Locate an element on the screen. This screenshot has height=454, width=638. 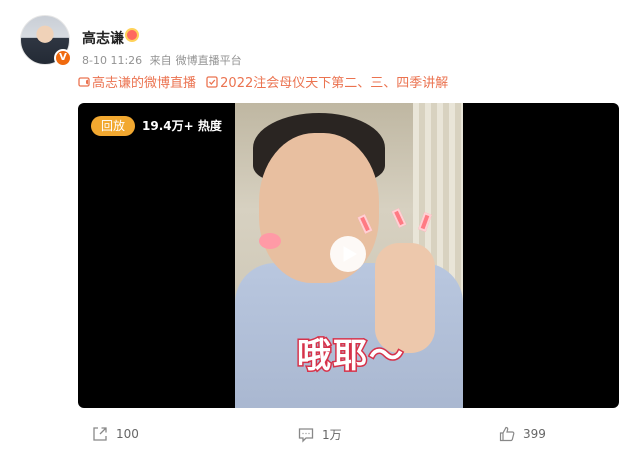
author-name: 高志谦 is located at coordinates (103, 38).